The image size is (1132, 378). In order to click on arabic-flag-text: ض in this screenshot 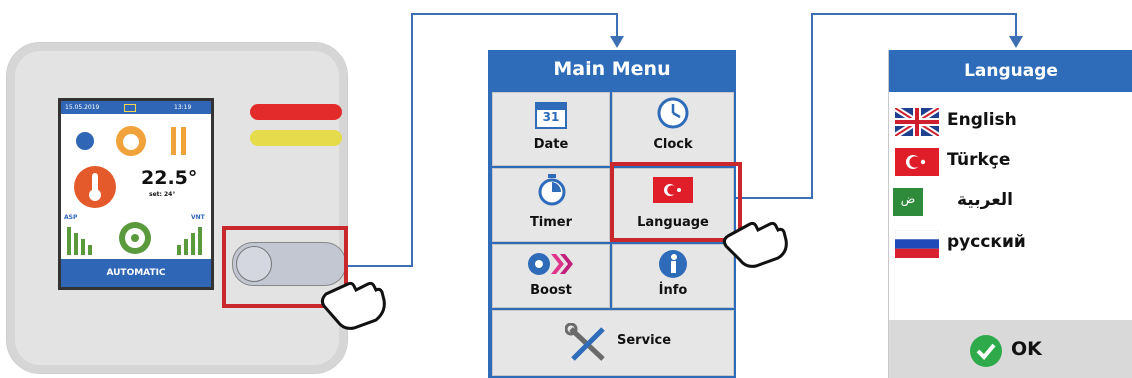, I will do `click(908, 199)`.